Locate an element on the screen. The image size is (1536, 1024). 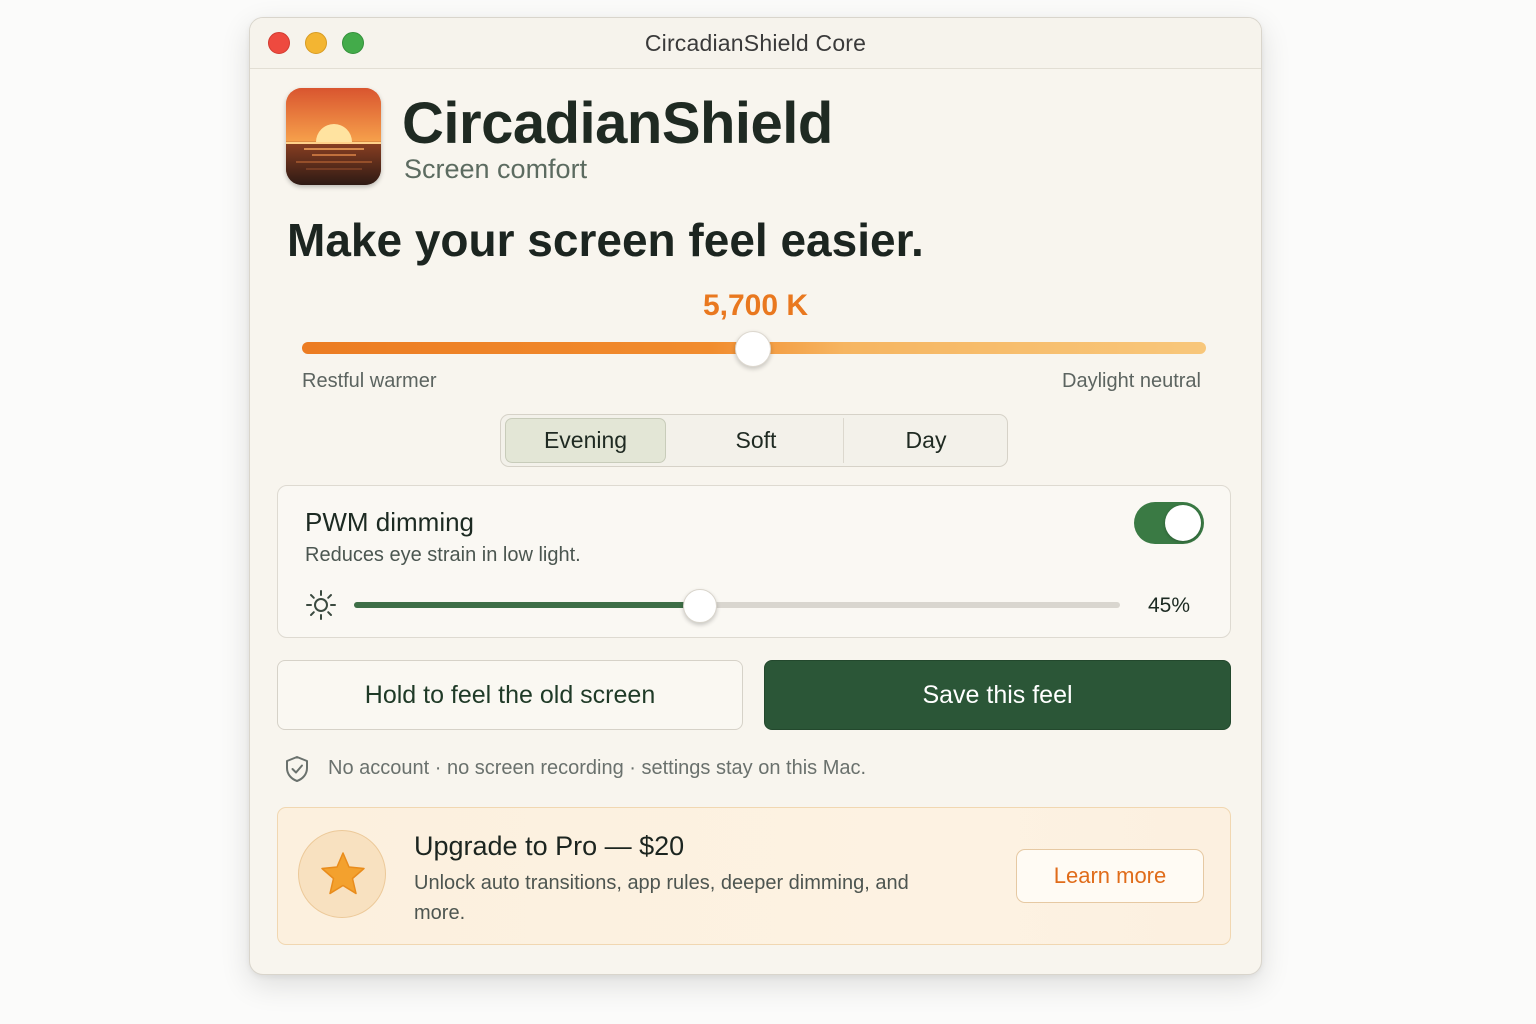
dimming-value: 45% is located at coordinates (1168, 605).